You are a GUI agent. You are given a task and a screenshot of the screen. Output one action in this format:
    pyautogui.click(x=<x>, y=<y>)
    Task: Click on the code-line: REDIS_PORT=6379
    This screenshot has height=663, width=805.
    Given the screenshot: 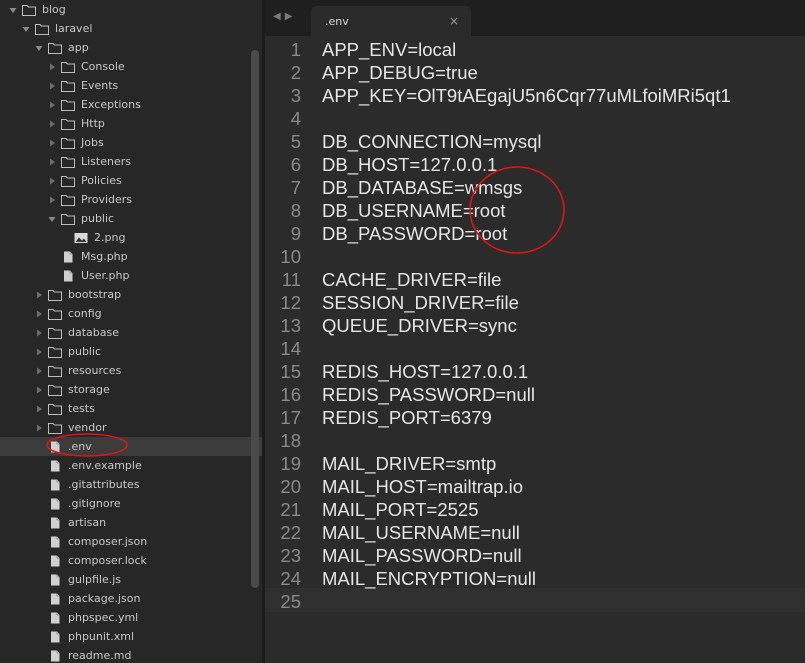 What is the action you would take?
    pyautogui.click(x=407, y=417)
    